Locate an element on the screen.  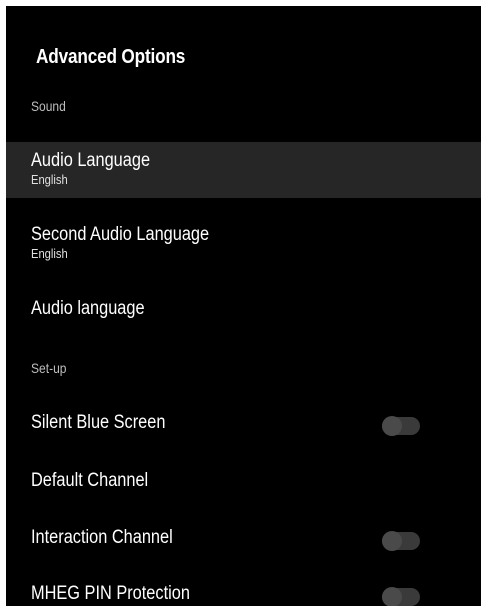
menu-item-audio-language-alt: Audio language is located at coordinates (243, 311).